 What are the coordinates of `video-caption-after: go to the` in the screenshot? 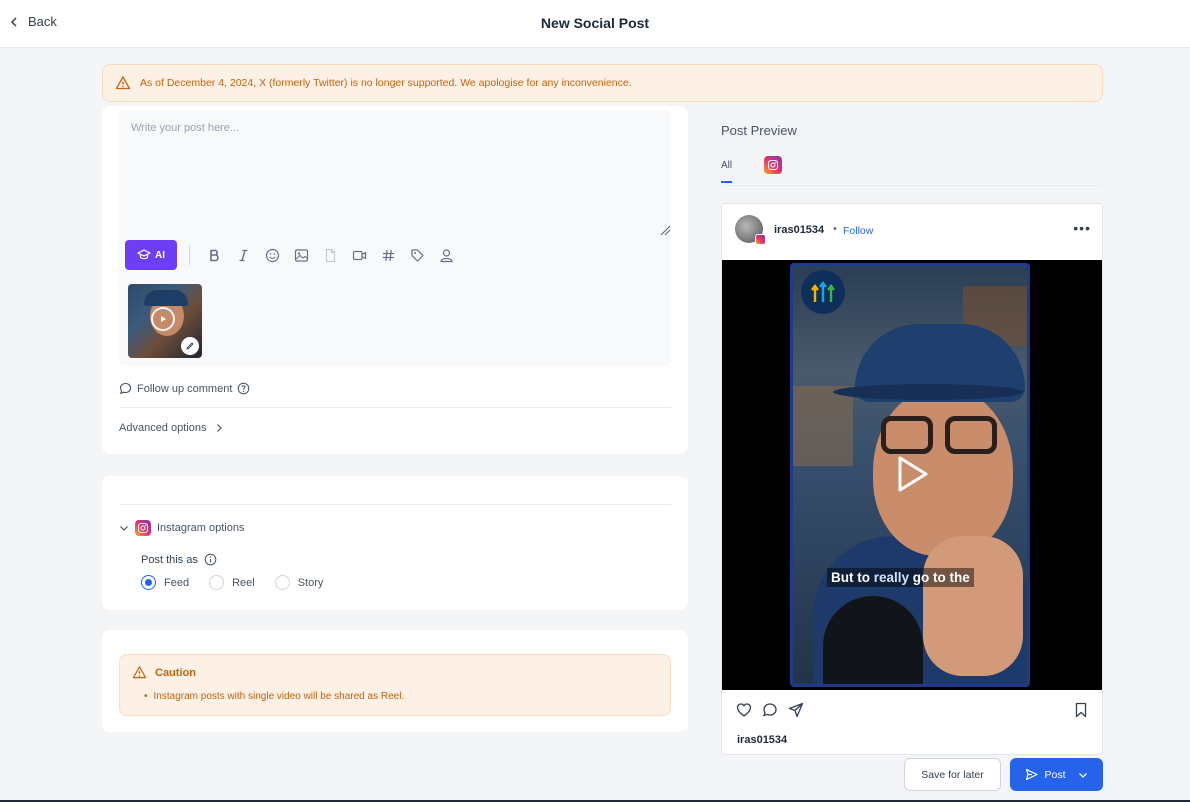 It's located at (939, 577).